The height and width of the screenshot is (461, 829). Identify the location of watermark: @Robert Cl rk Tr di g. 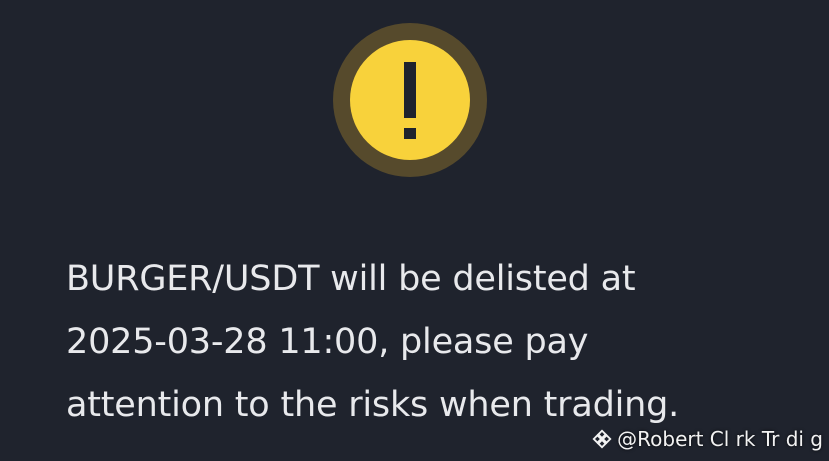
(707, 439).